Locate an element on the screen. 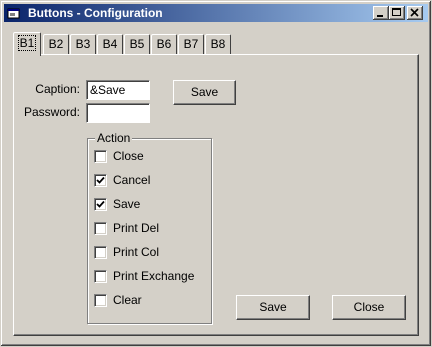 The image size is (432, 347). close-icon is located at coordinates (414, 12).